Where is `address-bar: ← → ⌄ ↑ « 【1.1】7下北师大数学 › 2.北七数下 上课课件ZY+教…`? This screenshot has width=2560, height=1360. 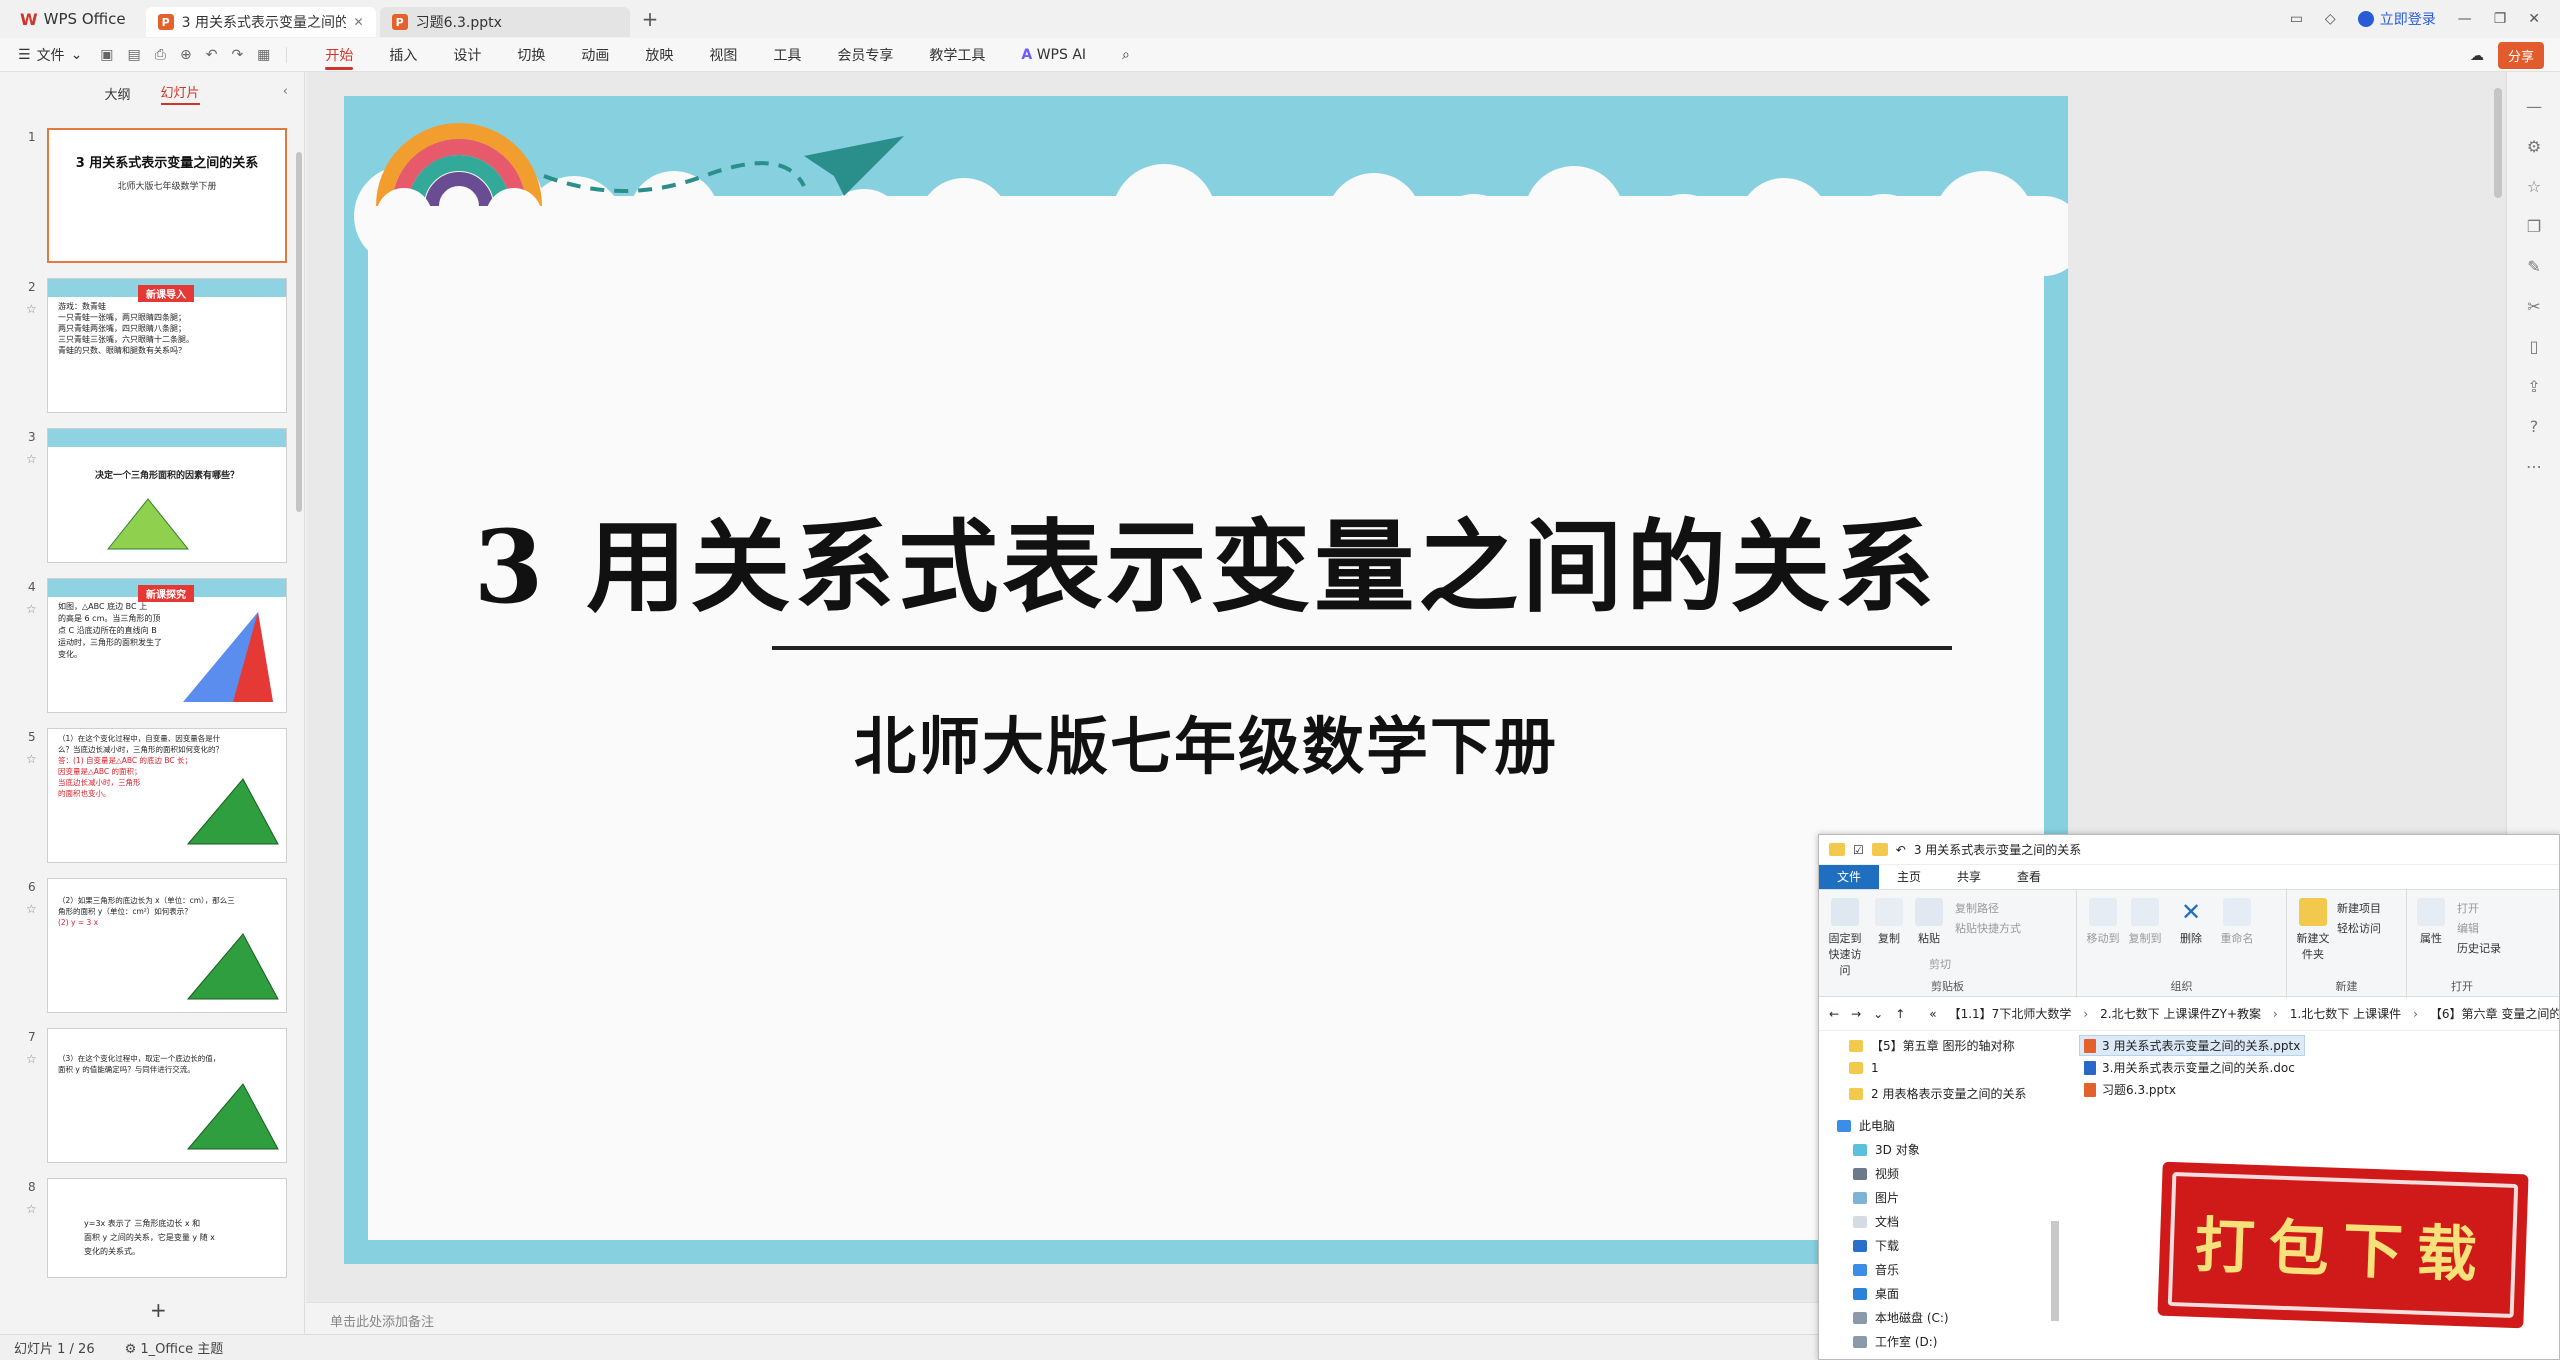 address-bar: ← → ⌄ ↑ « 【1.1】7下北师大数学 › 2.北七数下 上课课件ZY+教… is located at coordinates (2189, 1014).